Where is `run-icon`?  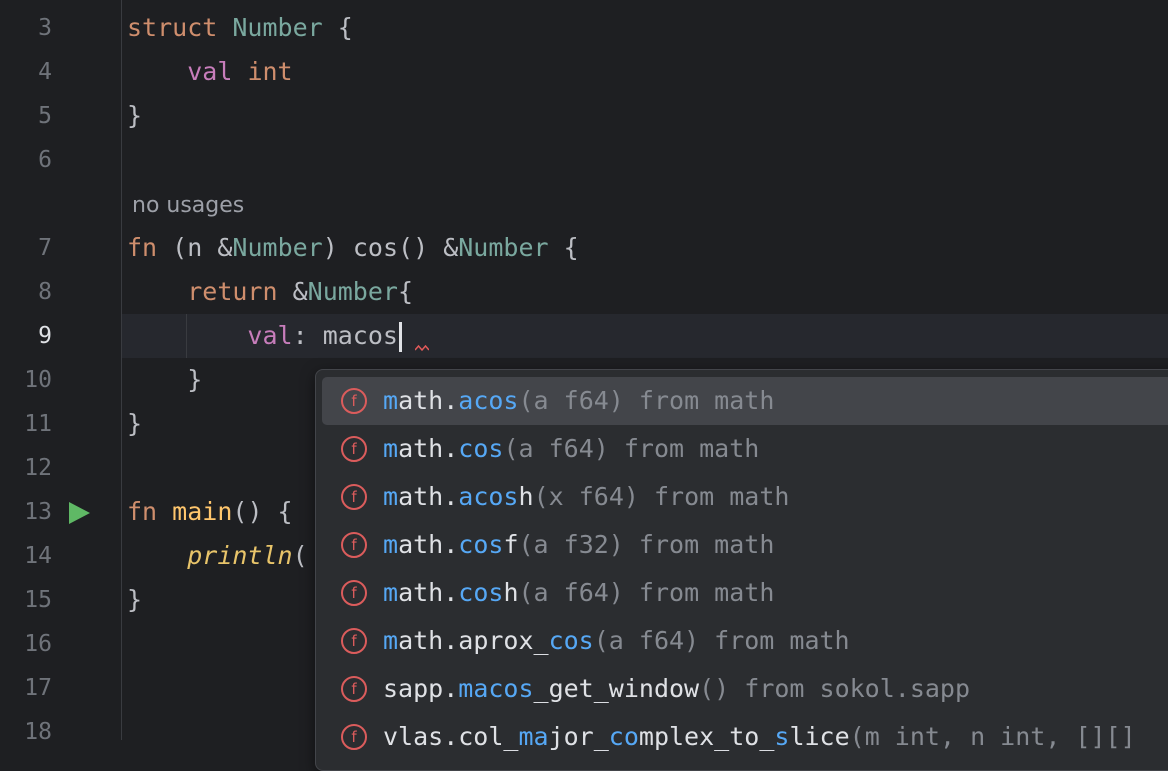 run-icon is located at coordinates (79, 513).